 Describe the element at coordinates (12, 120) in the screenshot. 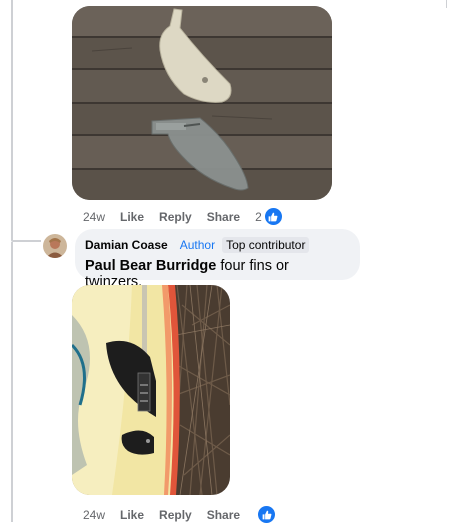

I see `thread-line` at that location.